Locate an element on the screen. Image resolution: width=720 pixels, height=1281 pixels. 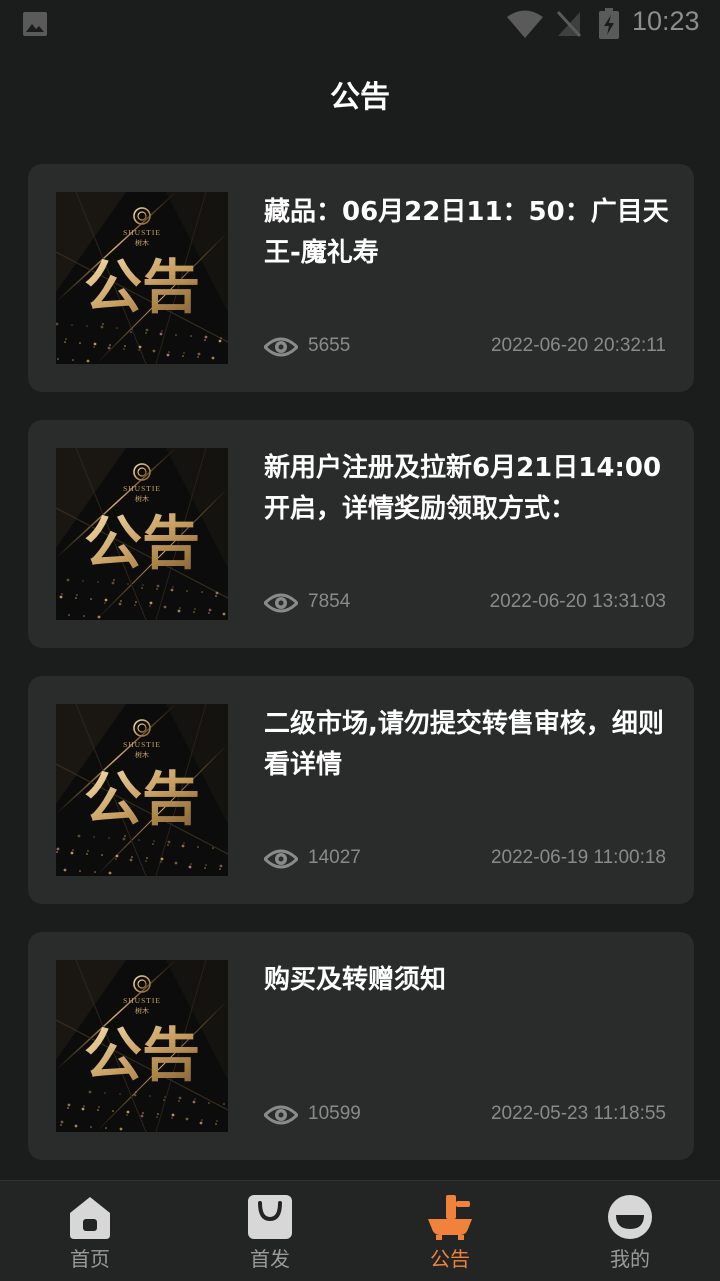
publish-date: 2022-05-23 11:18:55 is located at coordinates (578, 1113).